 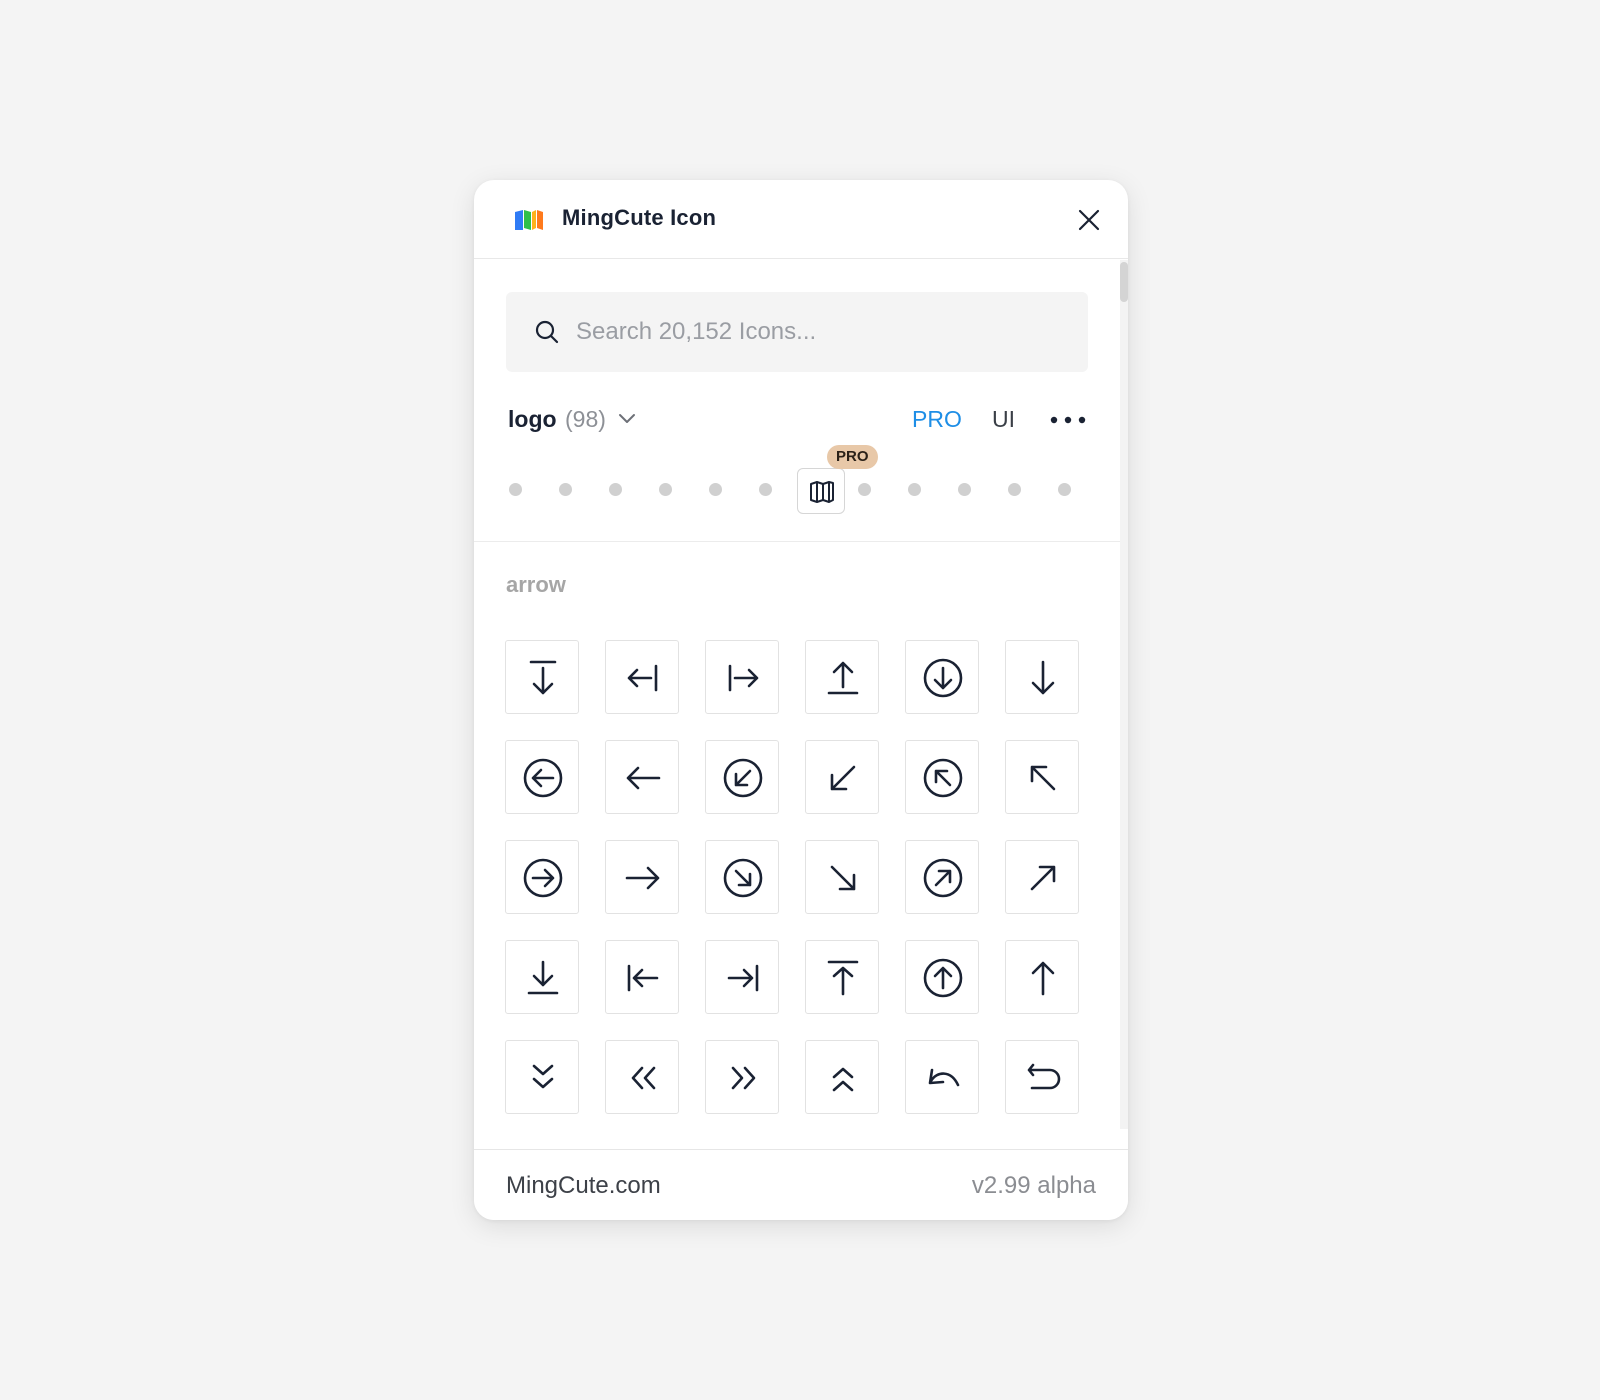 I want to click on back-2-icon, so click(x=1044, y=1076).